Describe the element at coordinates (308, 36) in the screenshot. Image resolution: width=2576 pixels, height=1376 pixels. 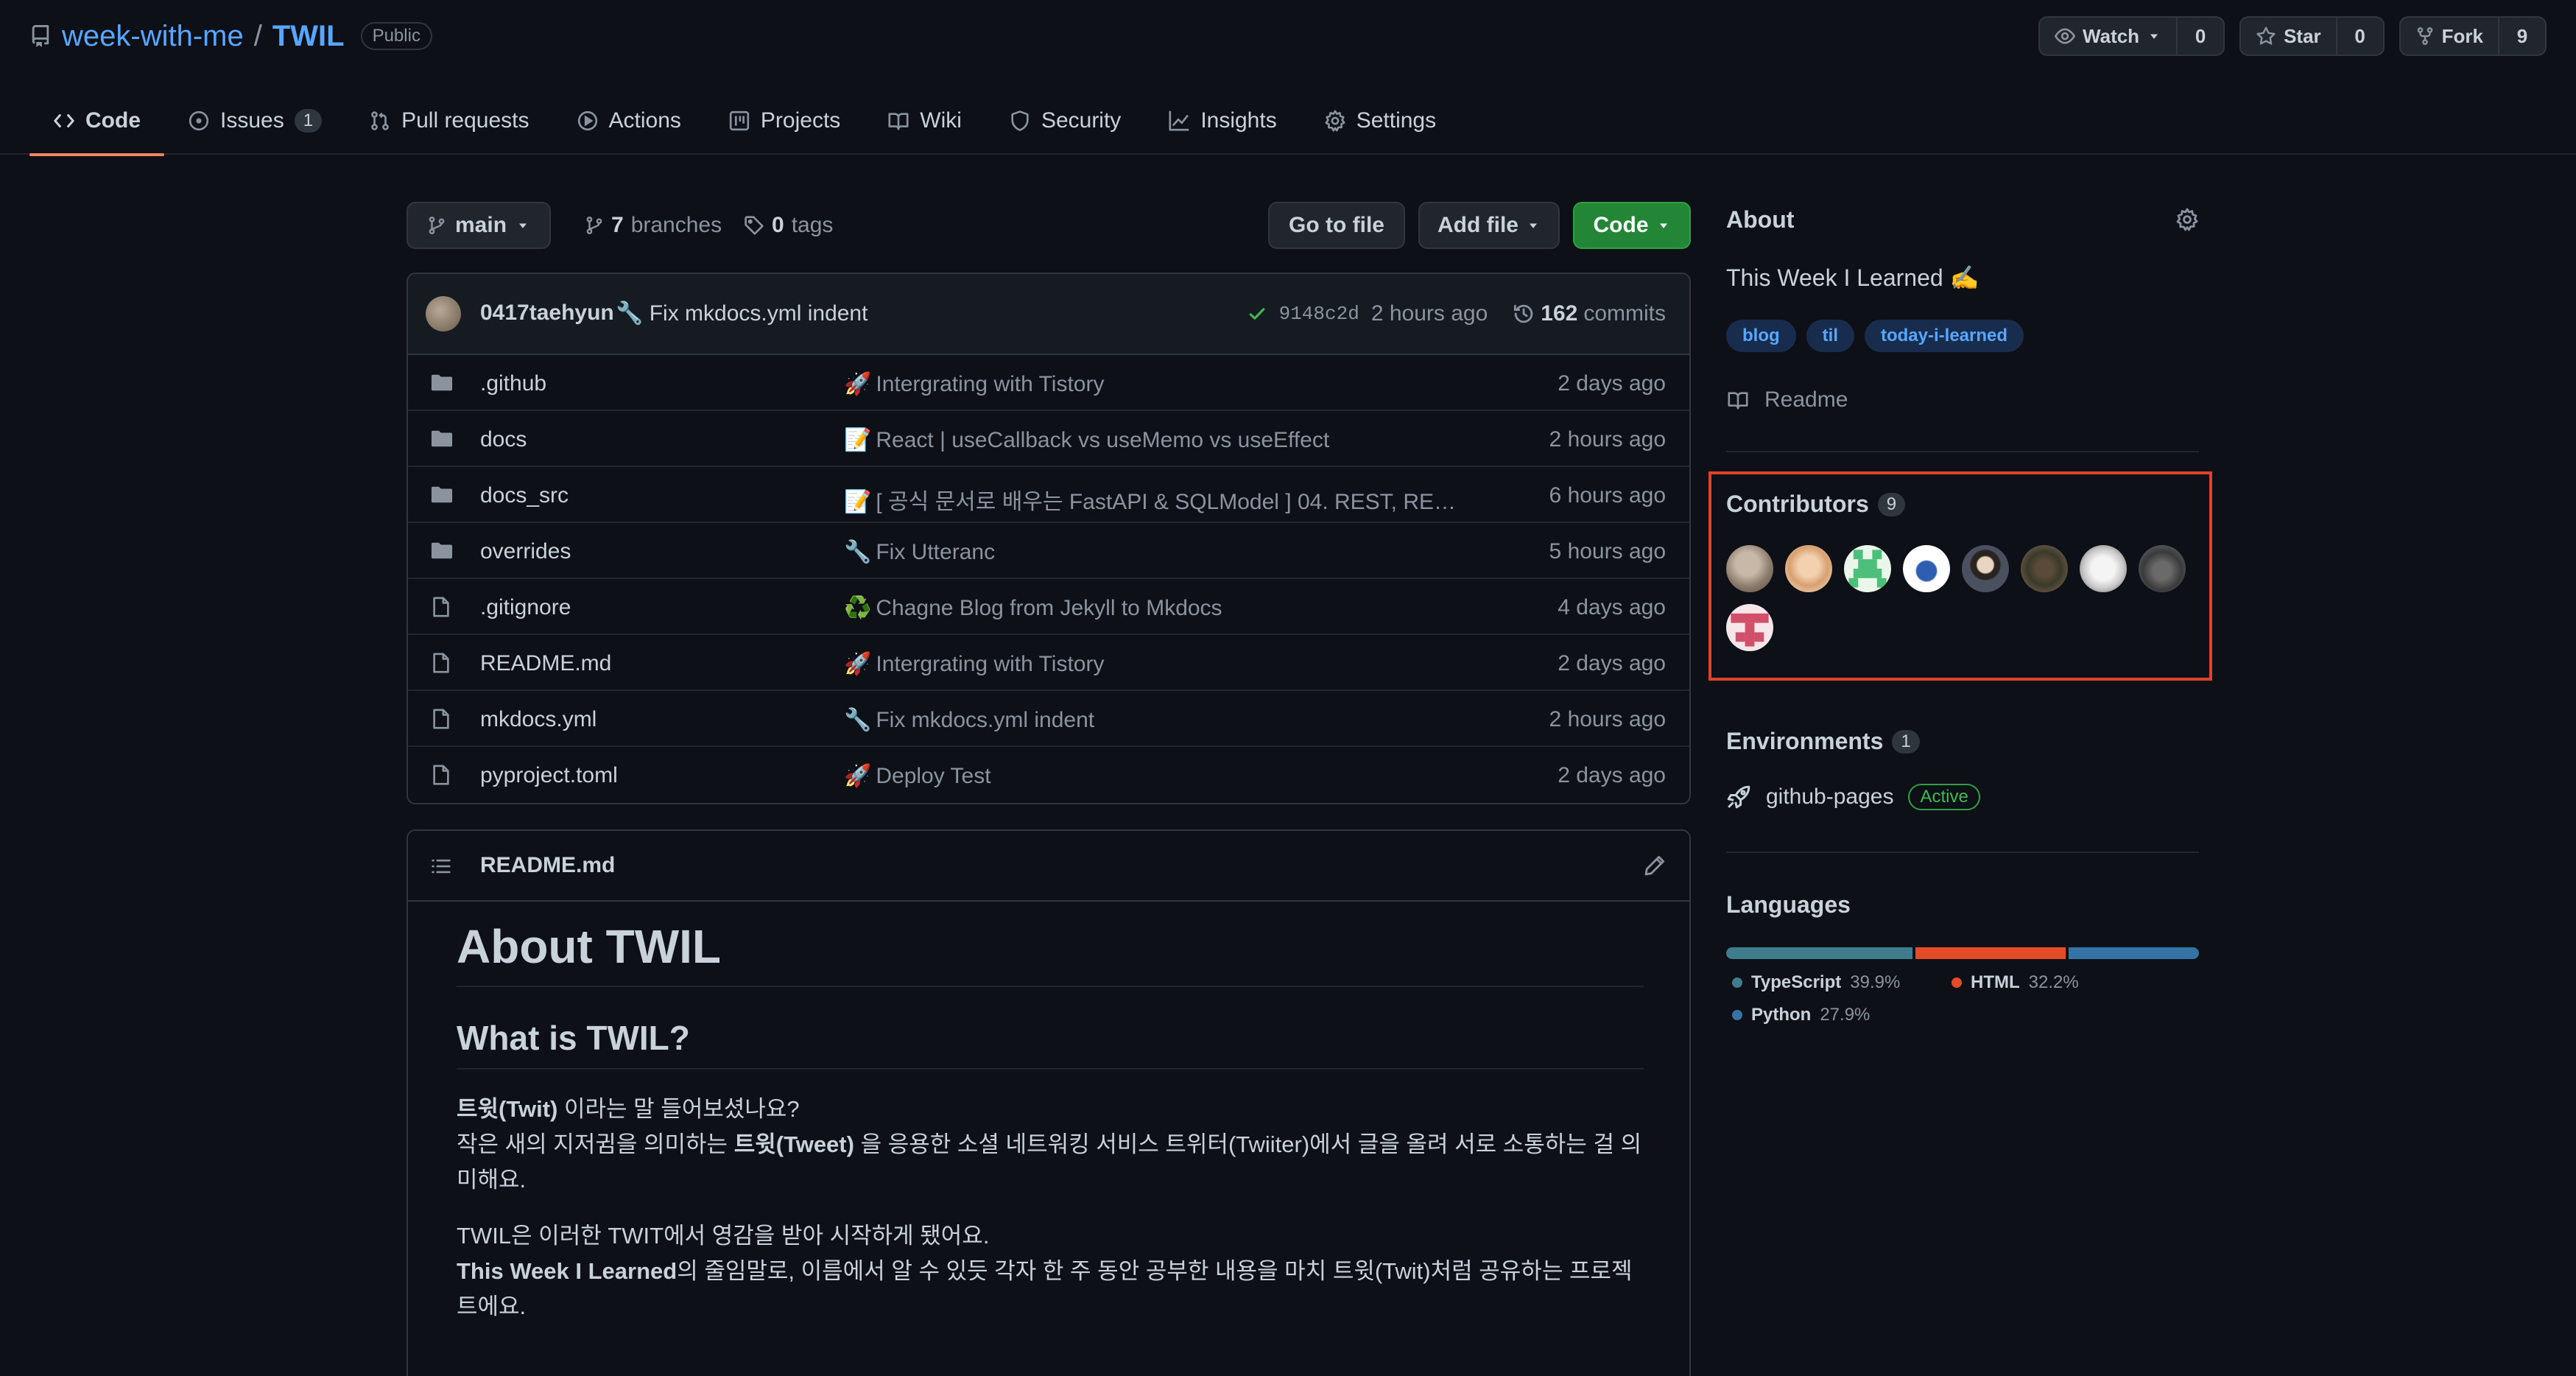
I see `repo-name-link: TWIL` at that location.